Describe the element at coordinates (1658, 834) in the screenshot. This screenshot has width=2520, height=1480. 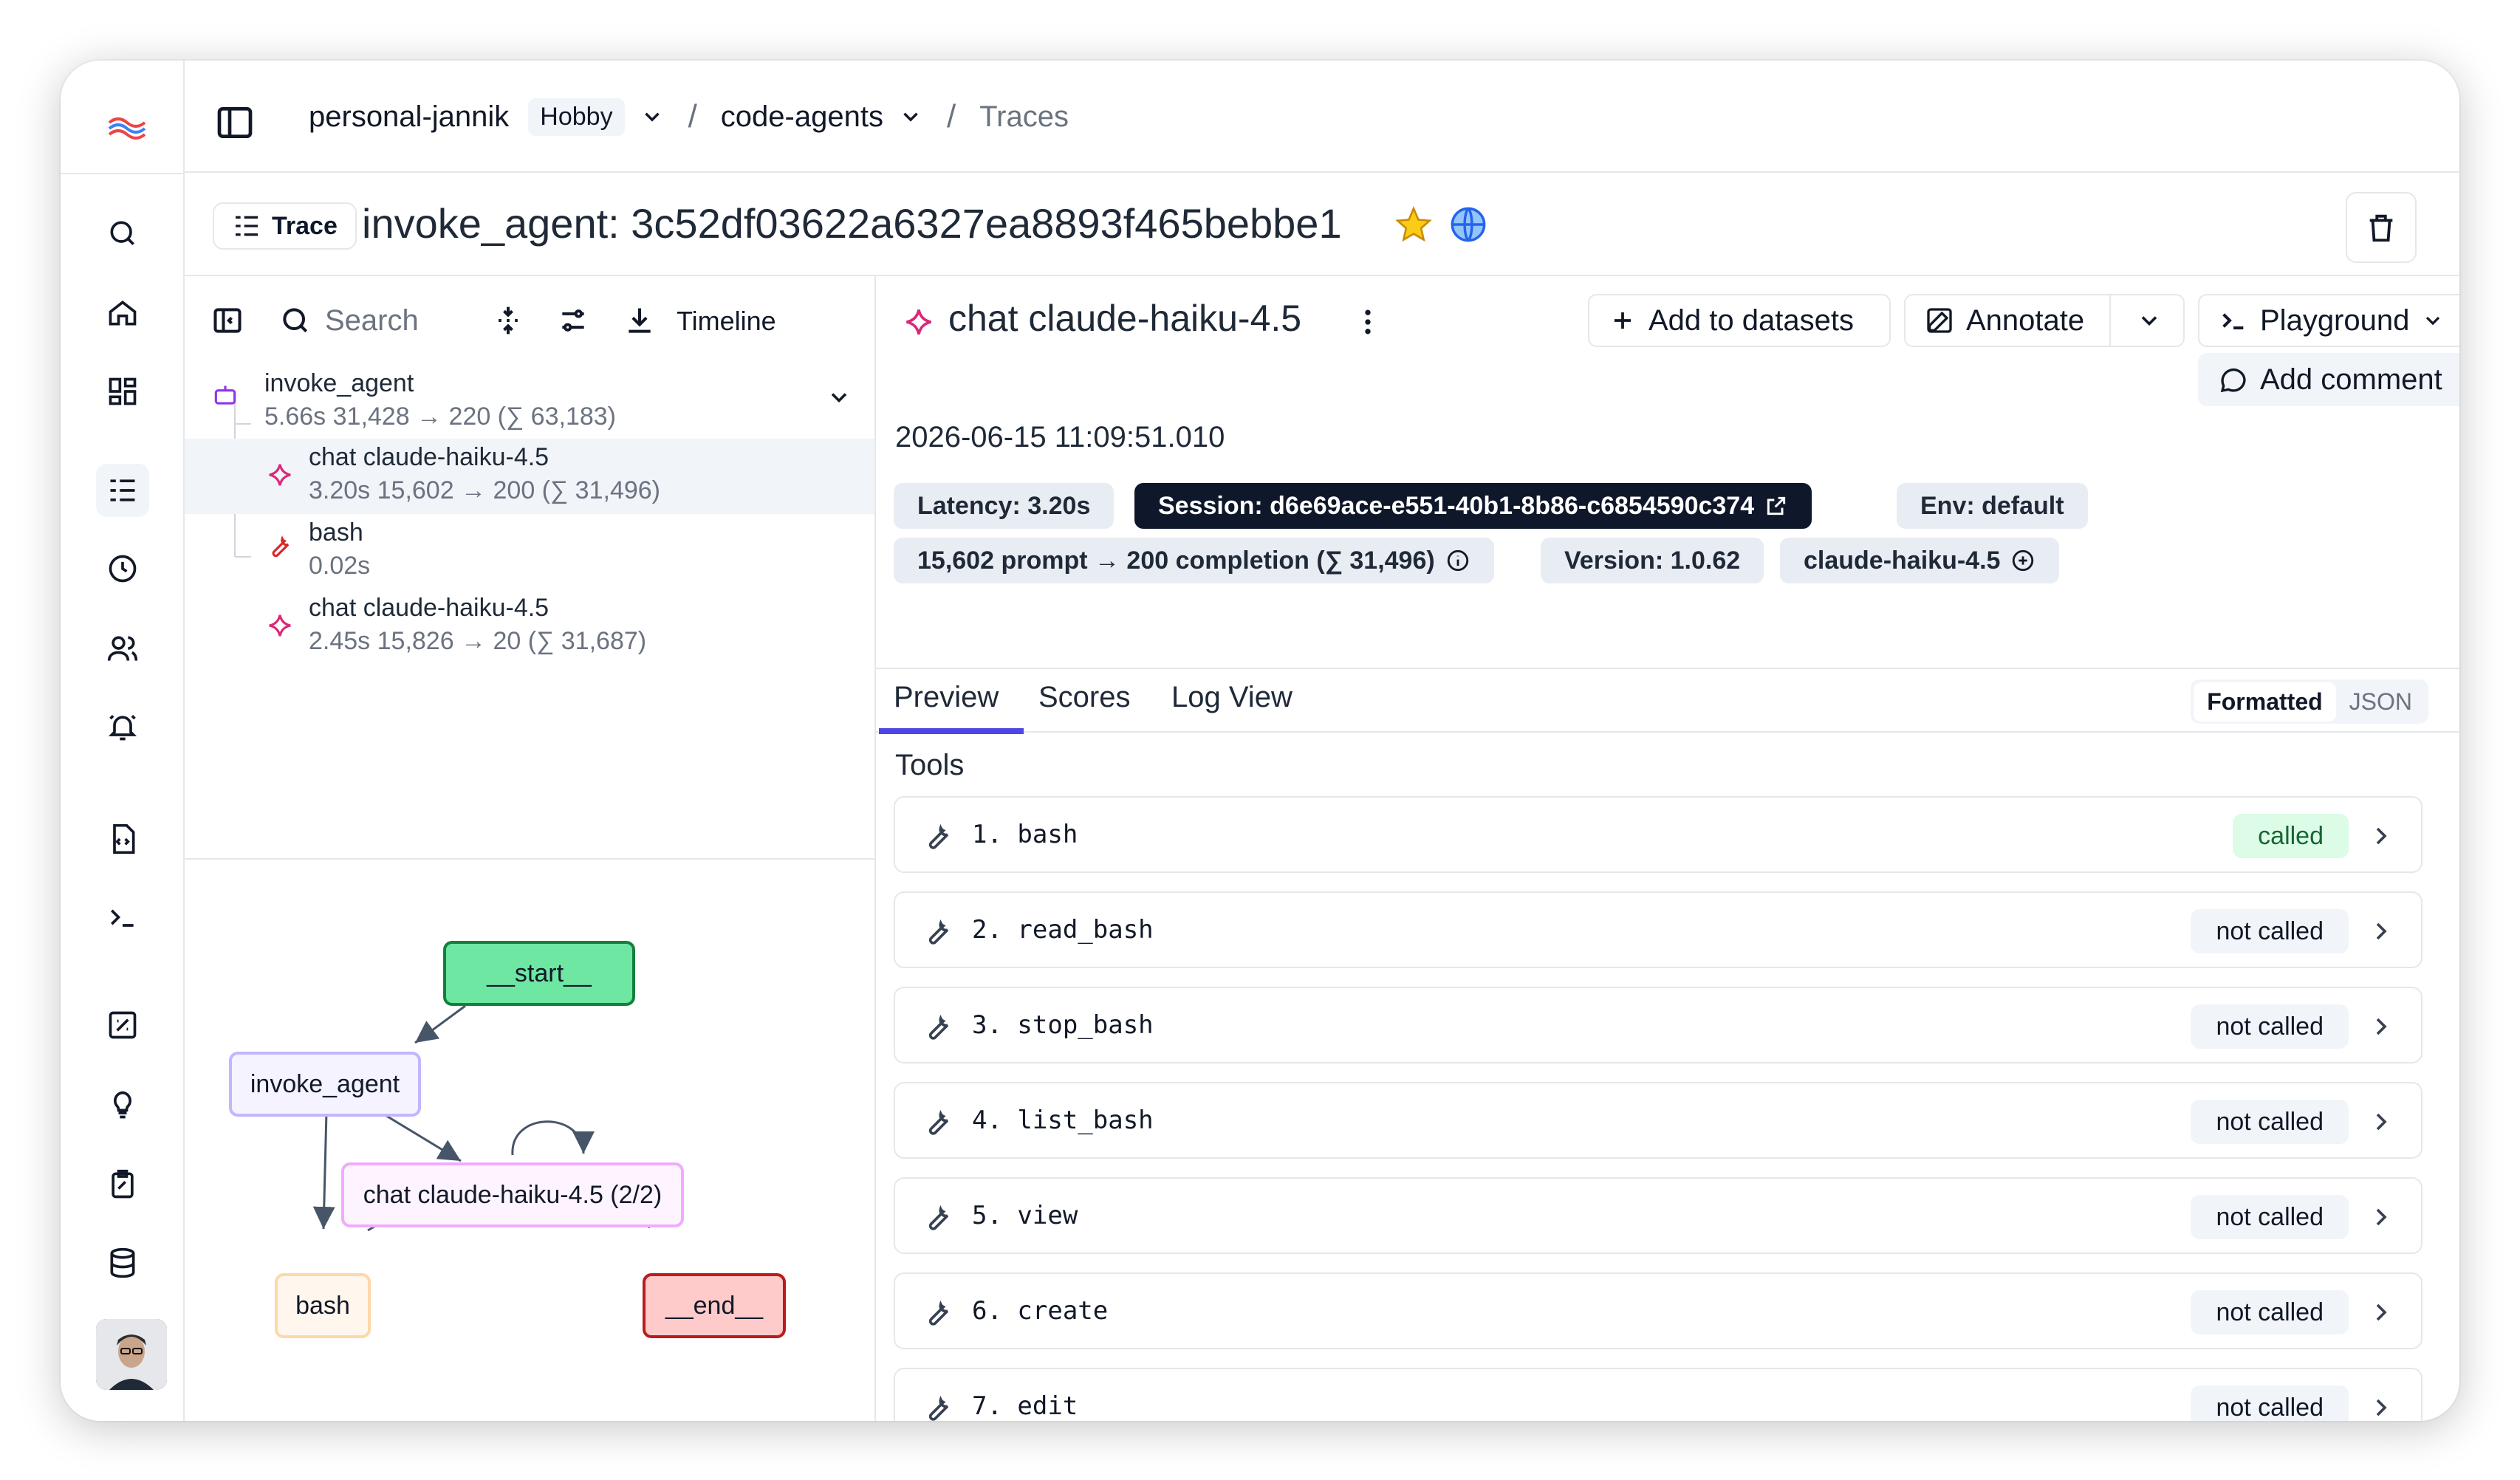
I see `tool-row: 1. bash called` at that location.